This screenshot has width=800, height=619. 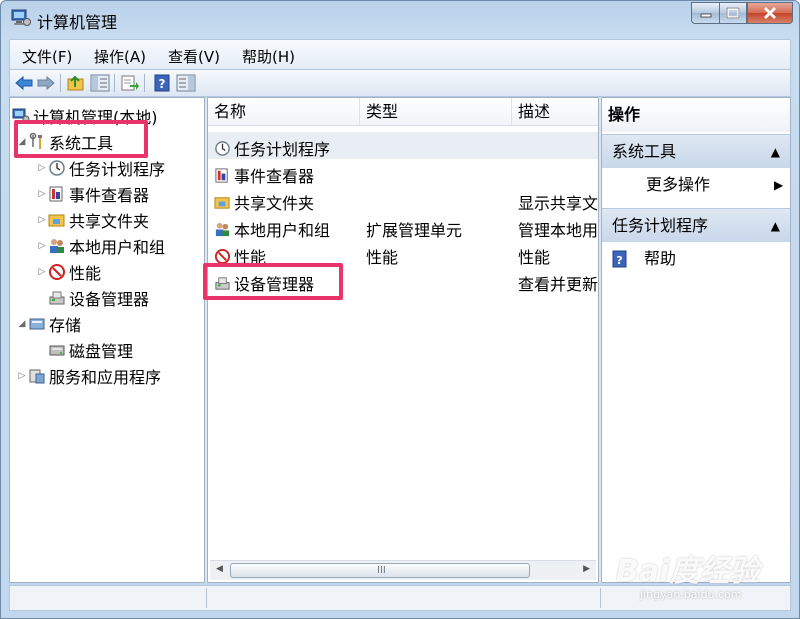 What do you see at coordinates (691, 594) in the screenshot?
I see `watermark-url: jingyan.baidu.com` at bounding box center [691, 594].